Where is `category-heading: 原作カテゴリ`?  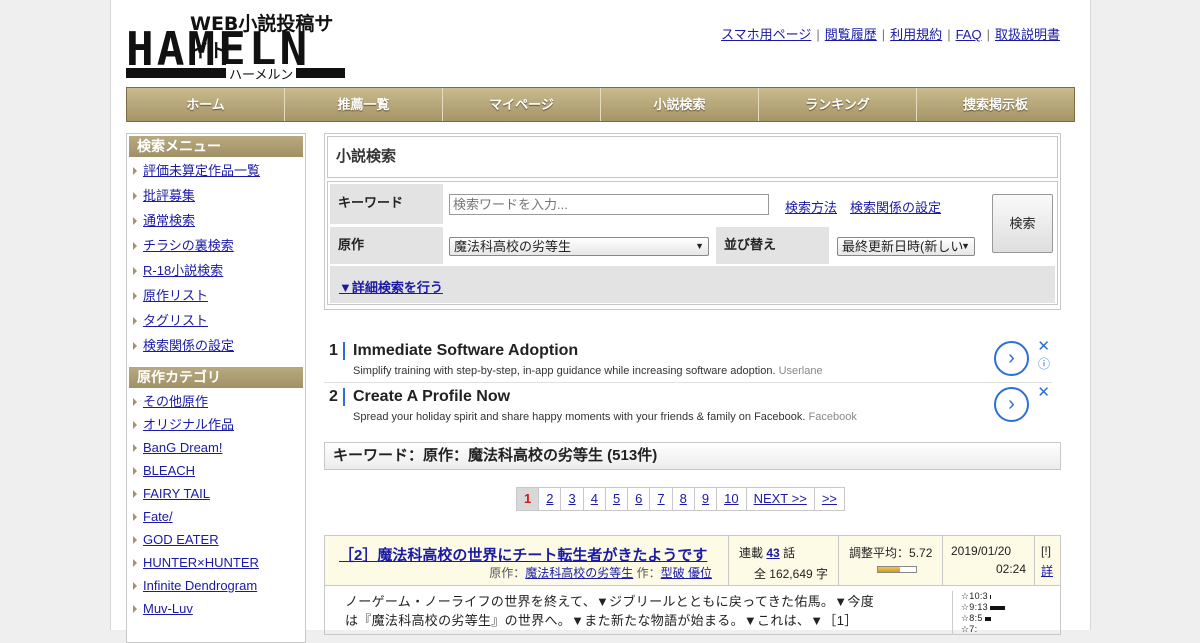
category-heading: 原作カテゴリ is located at coordinates (216, 377).